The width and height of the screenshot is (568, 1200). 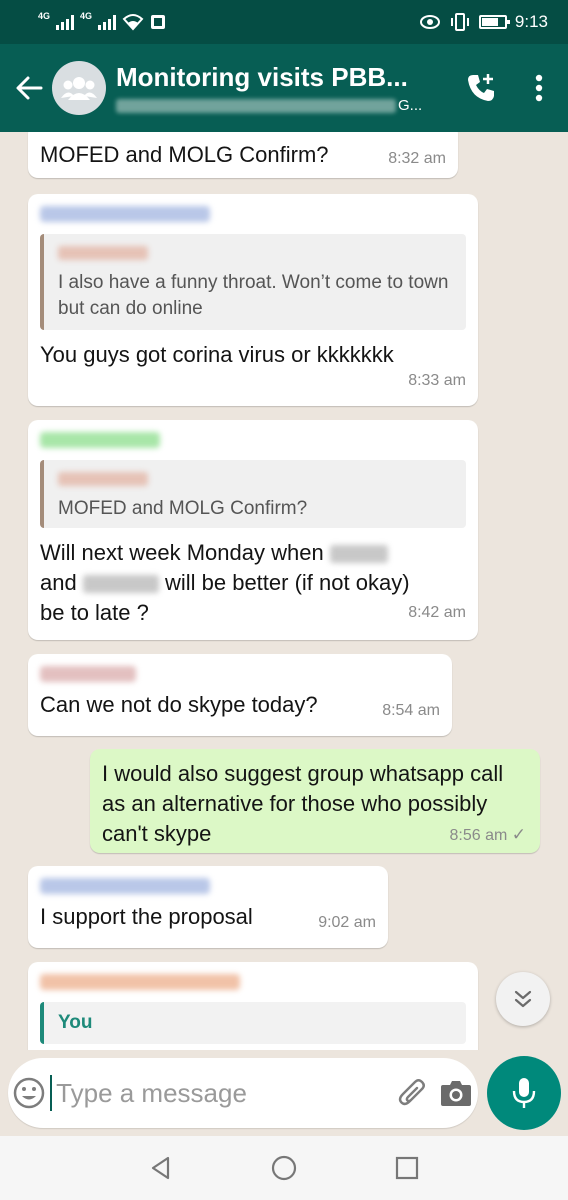 I want to click on message-bubble: Can we not do skype today? 8:54 am, so click(x=240, y=695).